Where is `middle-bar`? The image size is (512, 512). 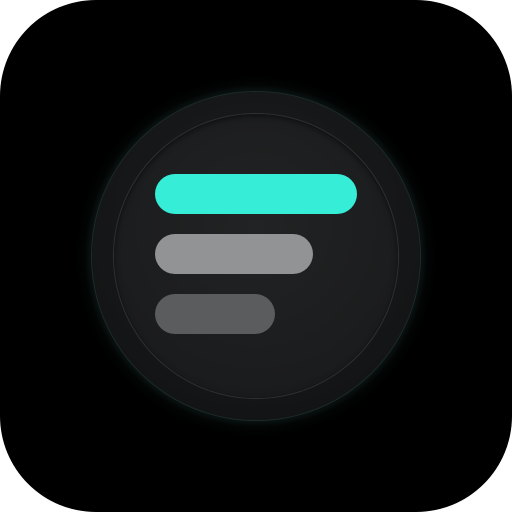 middle-bar is located at coordinates (234, 254).